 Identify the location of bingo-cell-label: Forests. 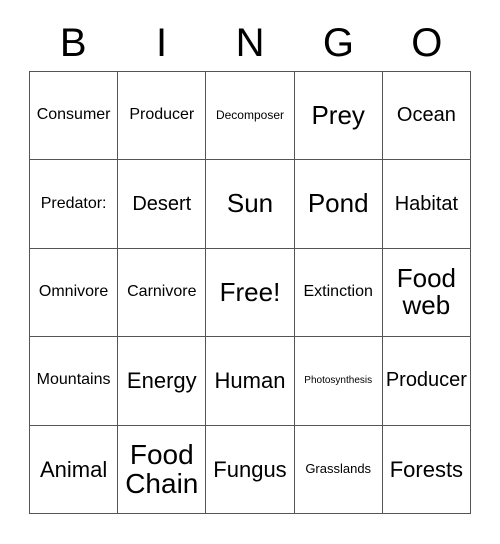
(426, 469).